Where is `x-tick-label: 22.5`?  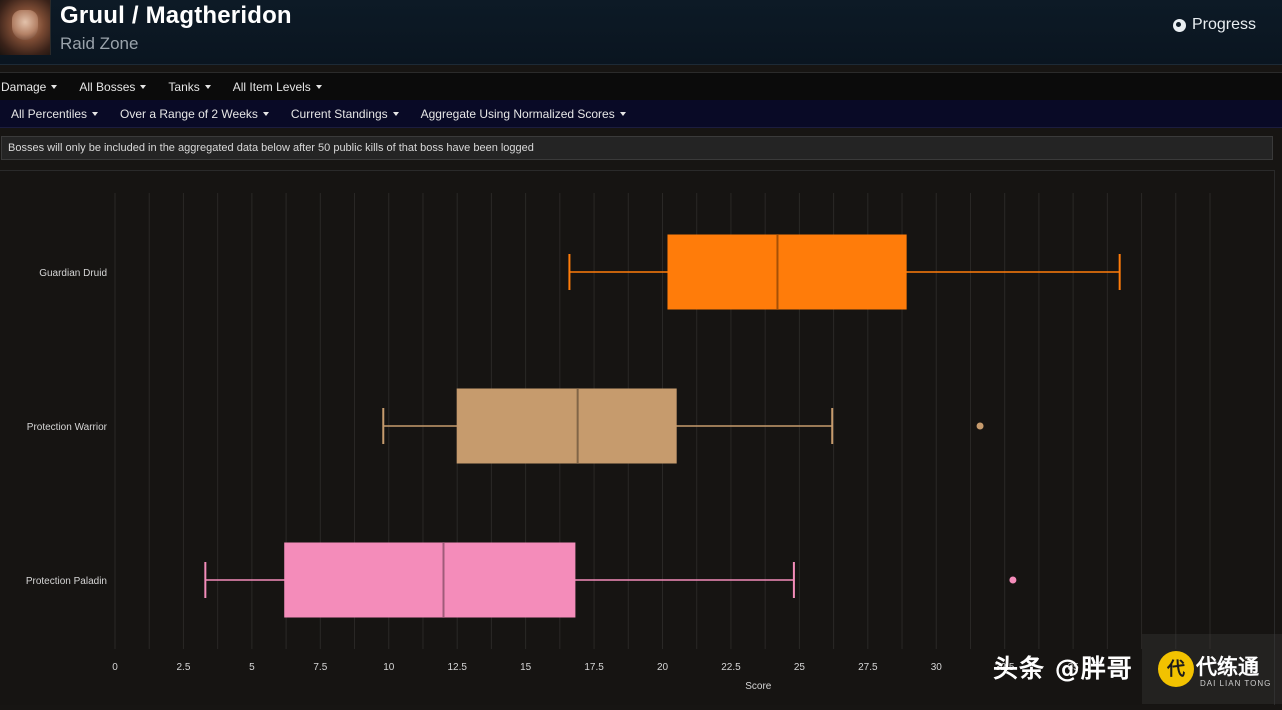 x-tick-label: 22.5 is located at coordinates (731, 667).